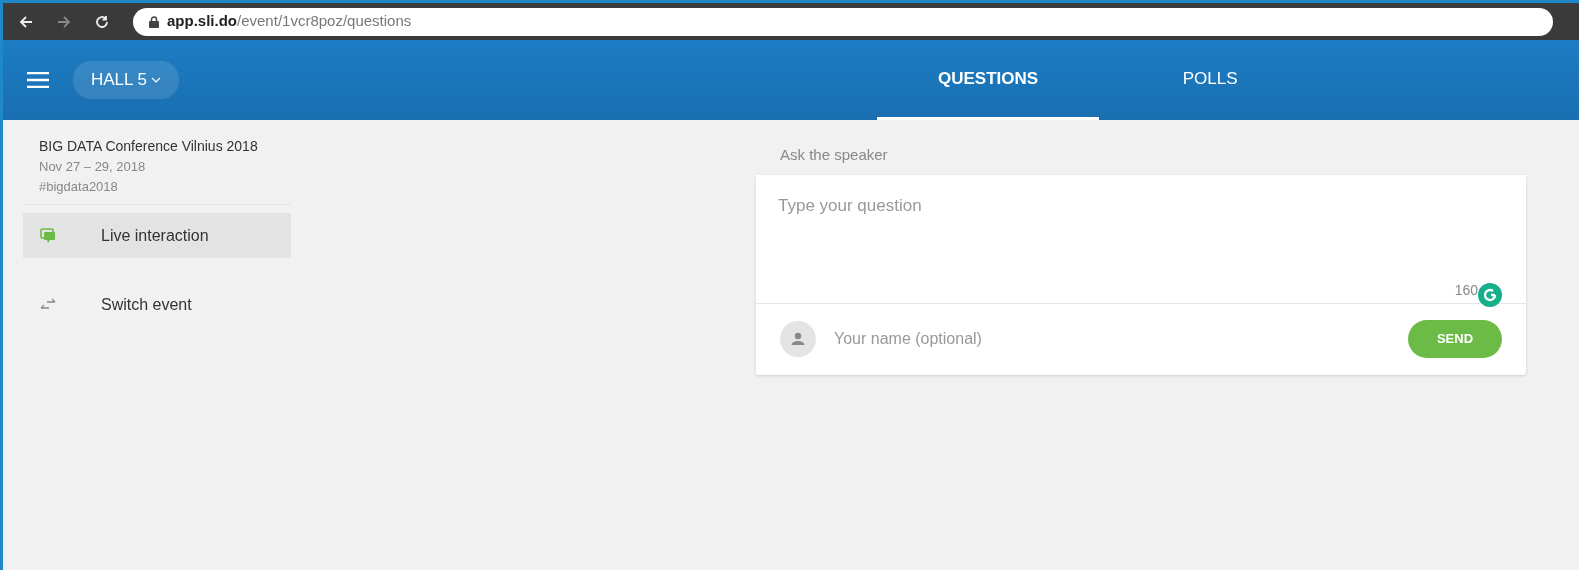 The image size is (1579, 570). Describe the element at coordinates (79, 186) in the screenshot. I see `event-hashtag: #bigdata2018` at that location.